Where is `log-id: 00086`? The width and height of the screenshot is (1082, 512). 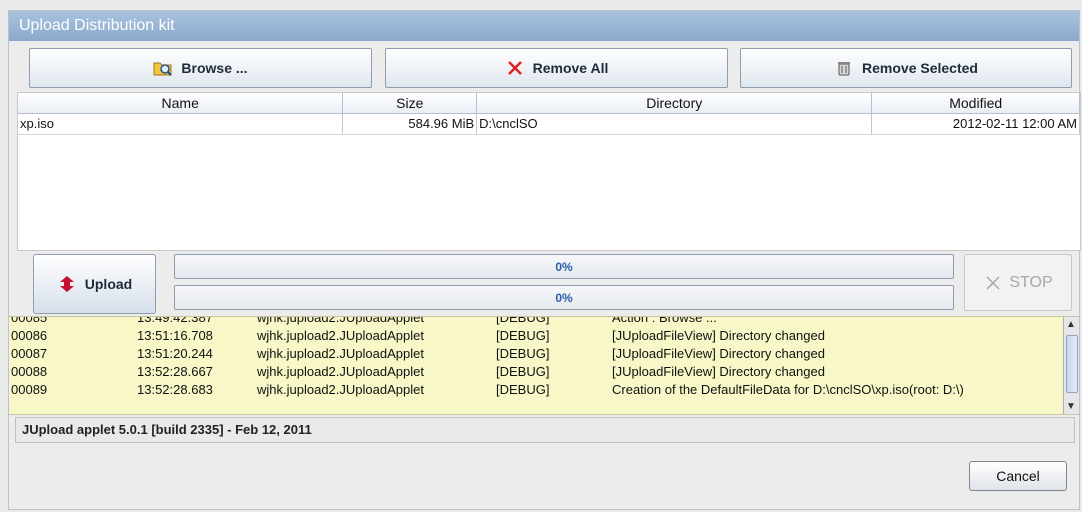 log-id: 00086 is located at coordinates (29, 335).